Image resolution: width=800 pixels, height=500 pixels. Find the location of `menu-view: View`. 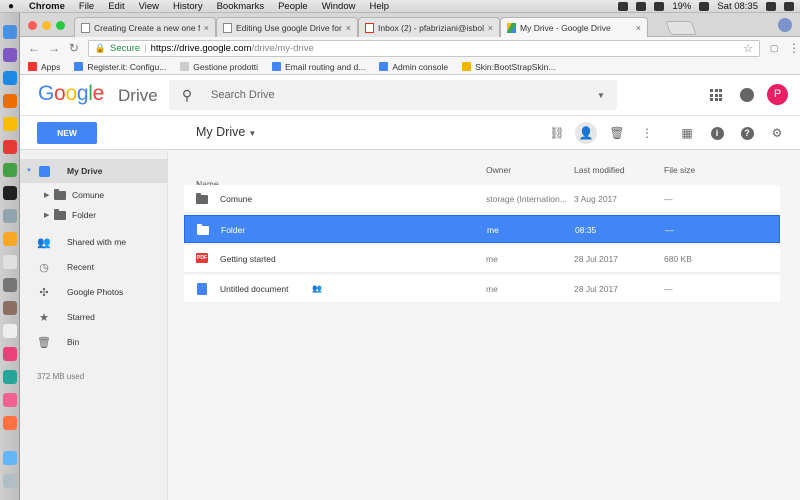

menu-view: View is located at coordinates (149, 6).